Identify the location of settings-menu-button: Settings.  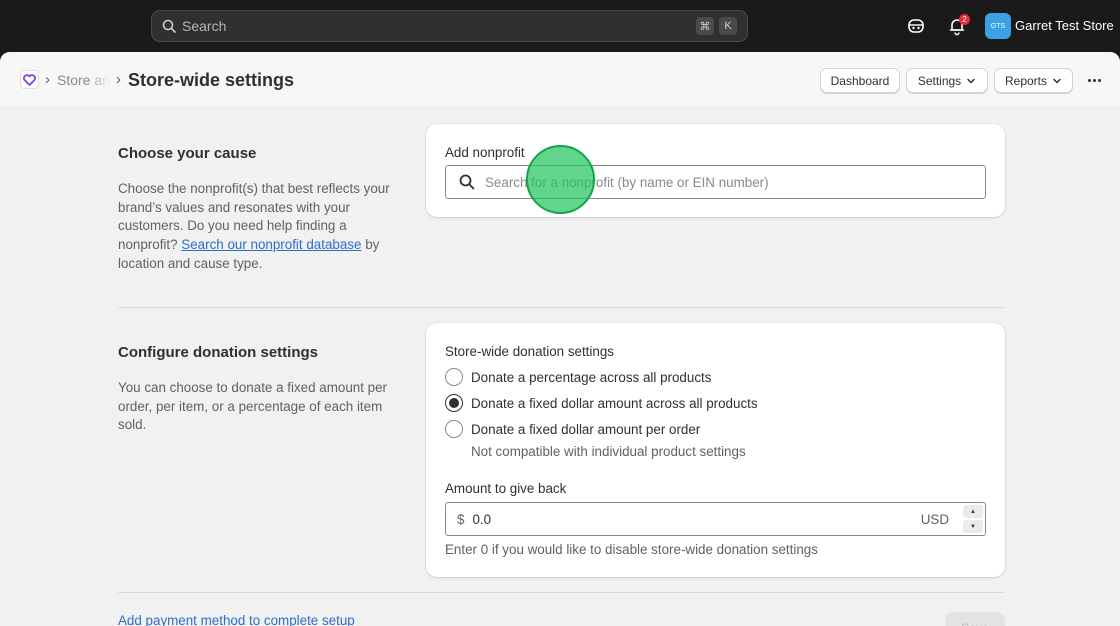
(947, 80).